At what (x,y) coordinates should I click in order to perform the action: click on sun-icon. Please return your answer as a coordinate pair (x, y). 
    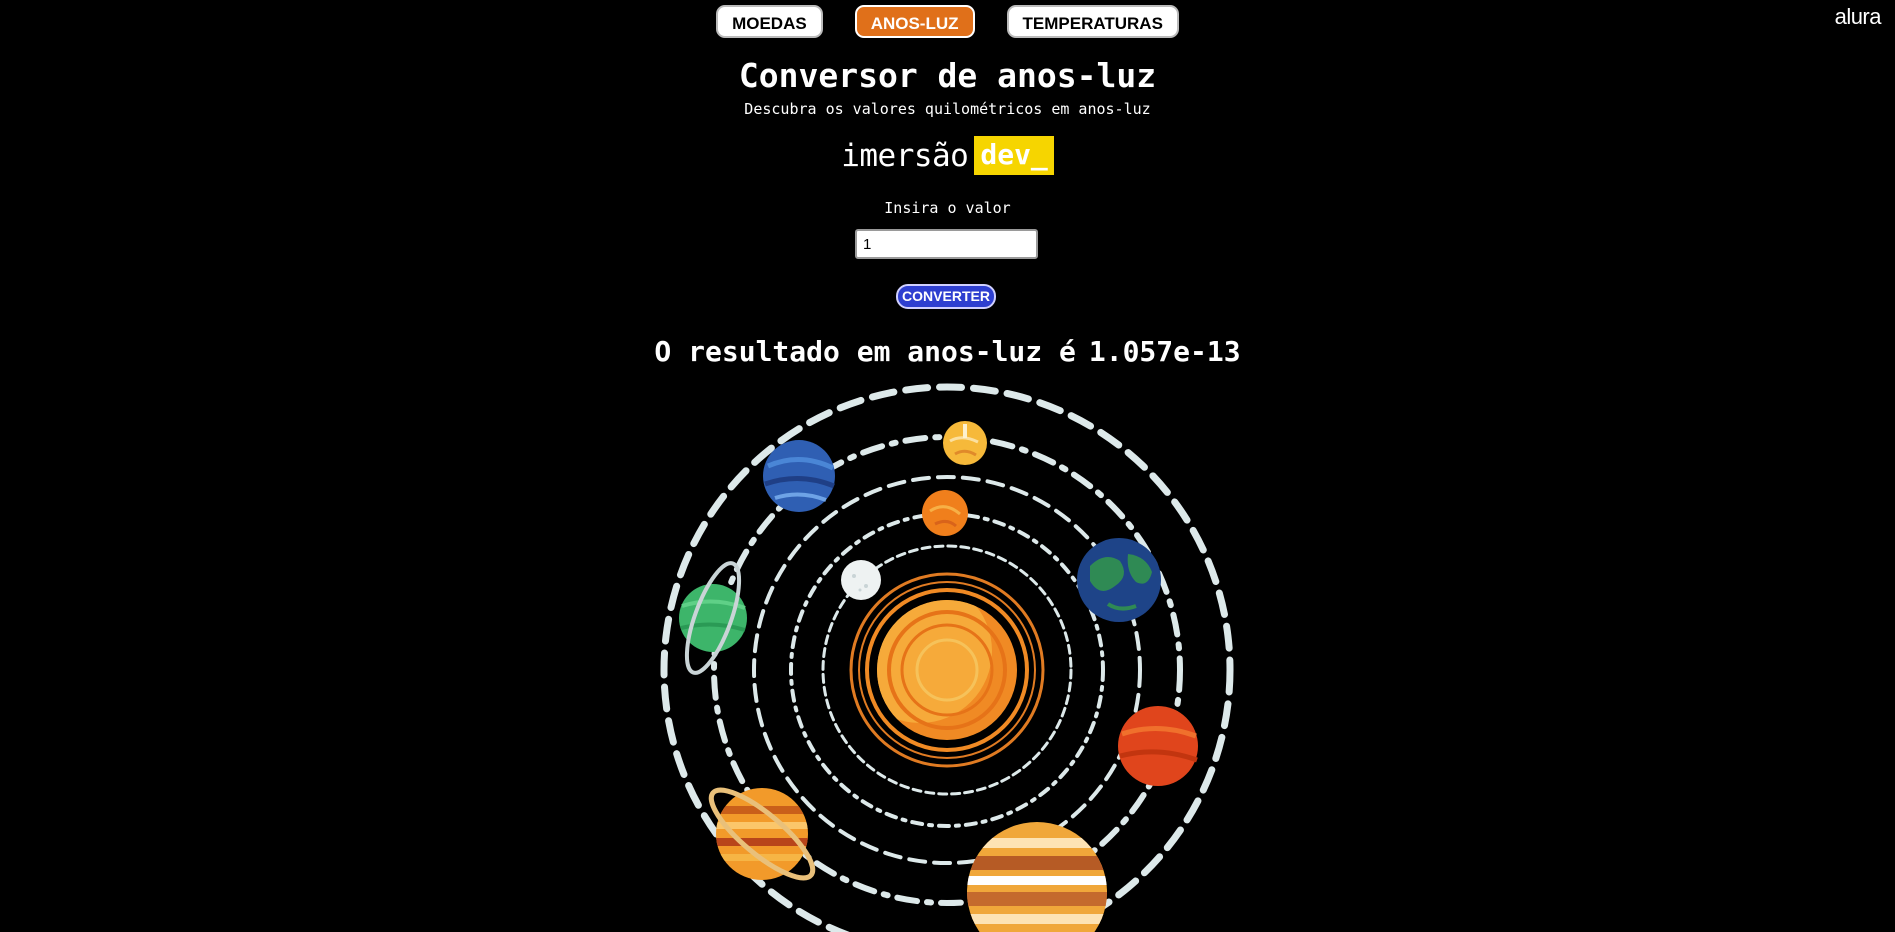
    Looking at the image, I should click on (947, 670).